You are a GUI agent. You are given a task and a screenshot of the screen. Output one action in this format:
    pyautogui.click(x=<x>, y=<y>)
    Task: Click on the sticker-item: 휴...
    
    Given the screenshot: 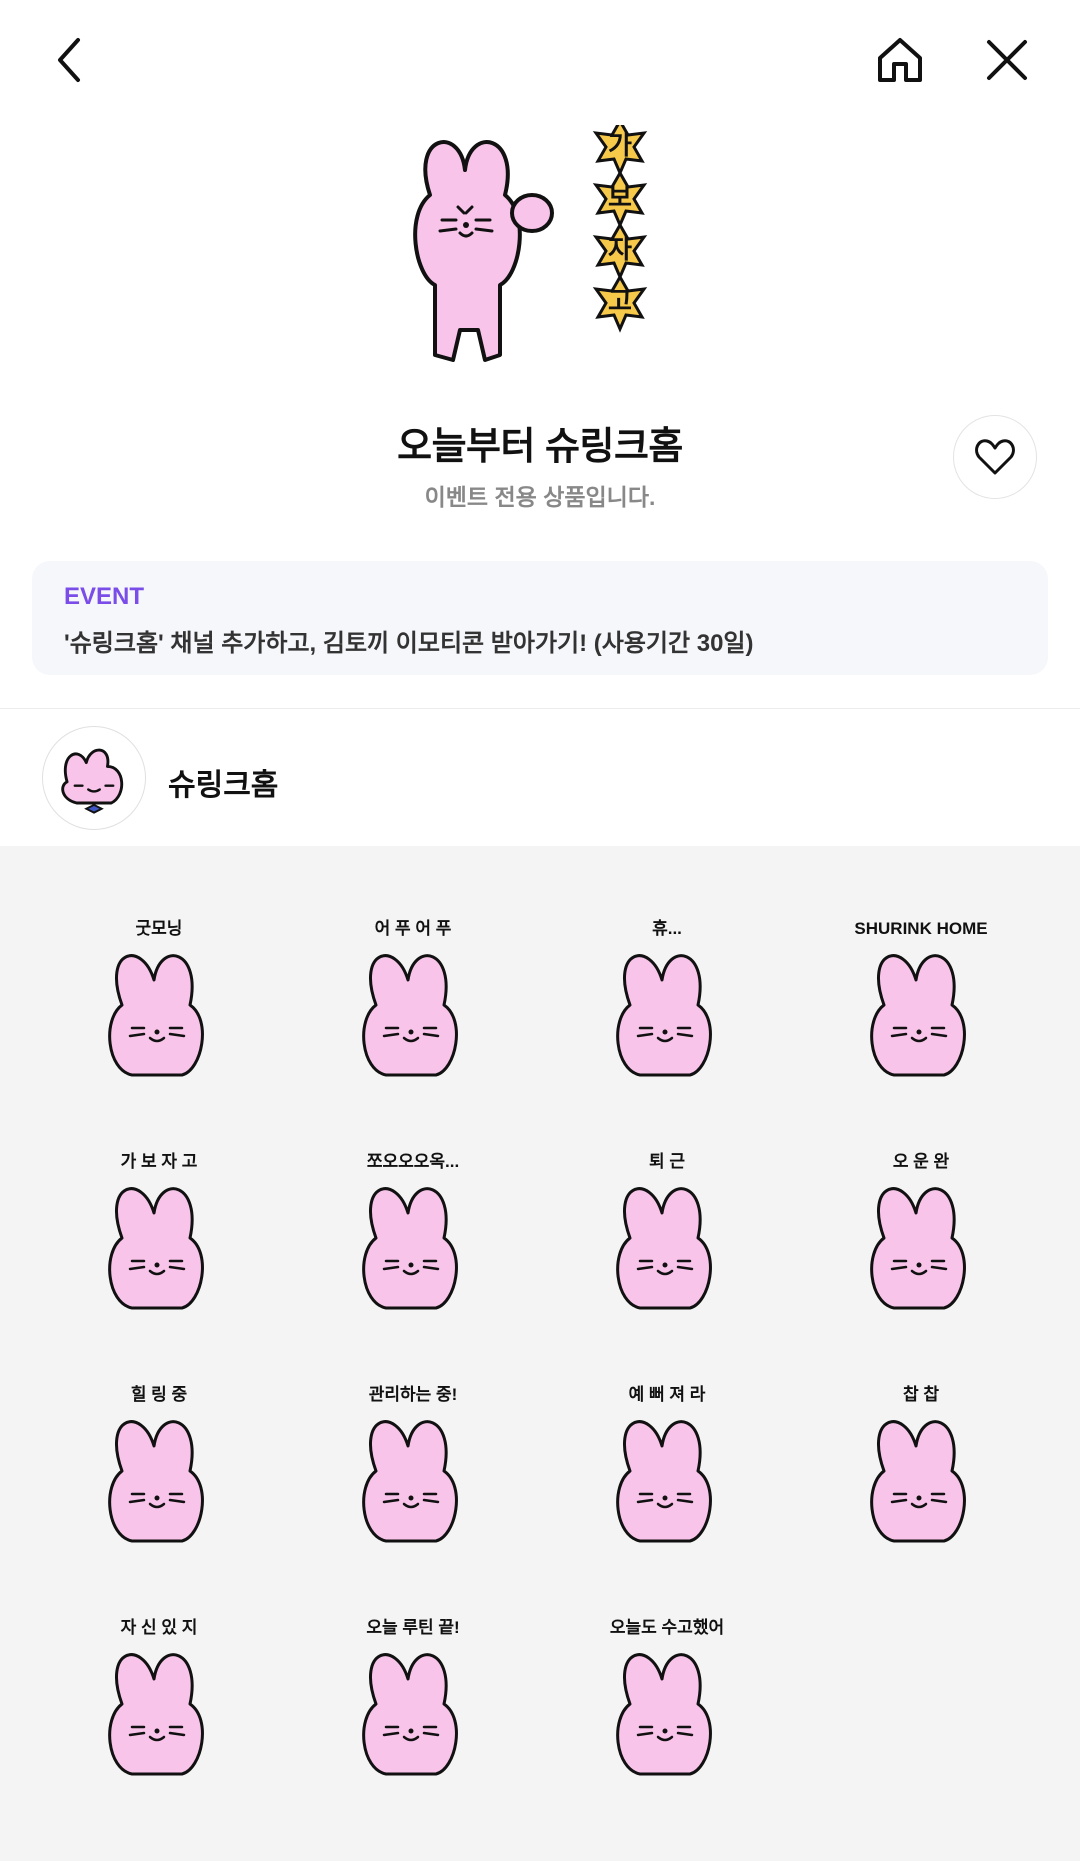 What is the action you would take?
    pyautogui.click(x=667, y=997)
    